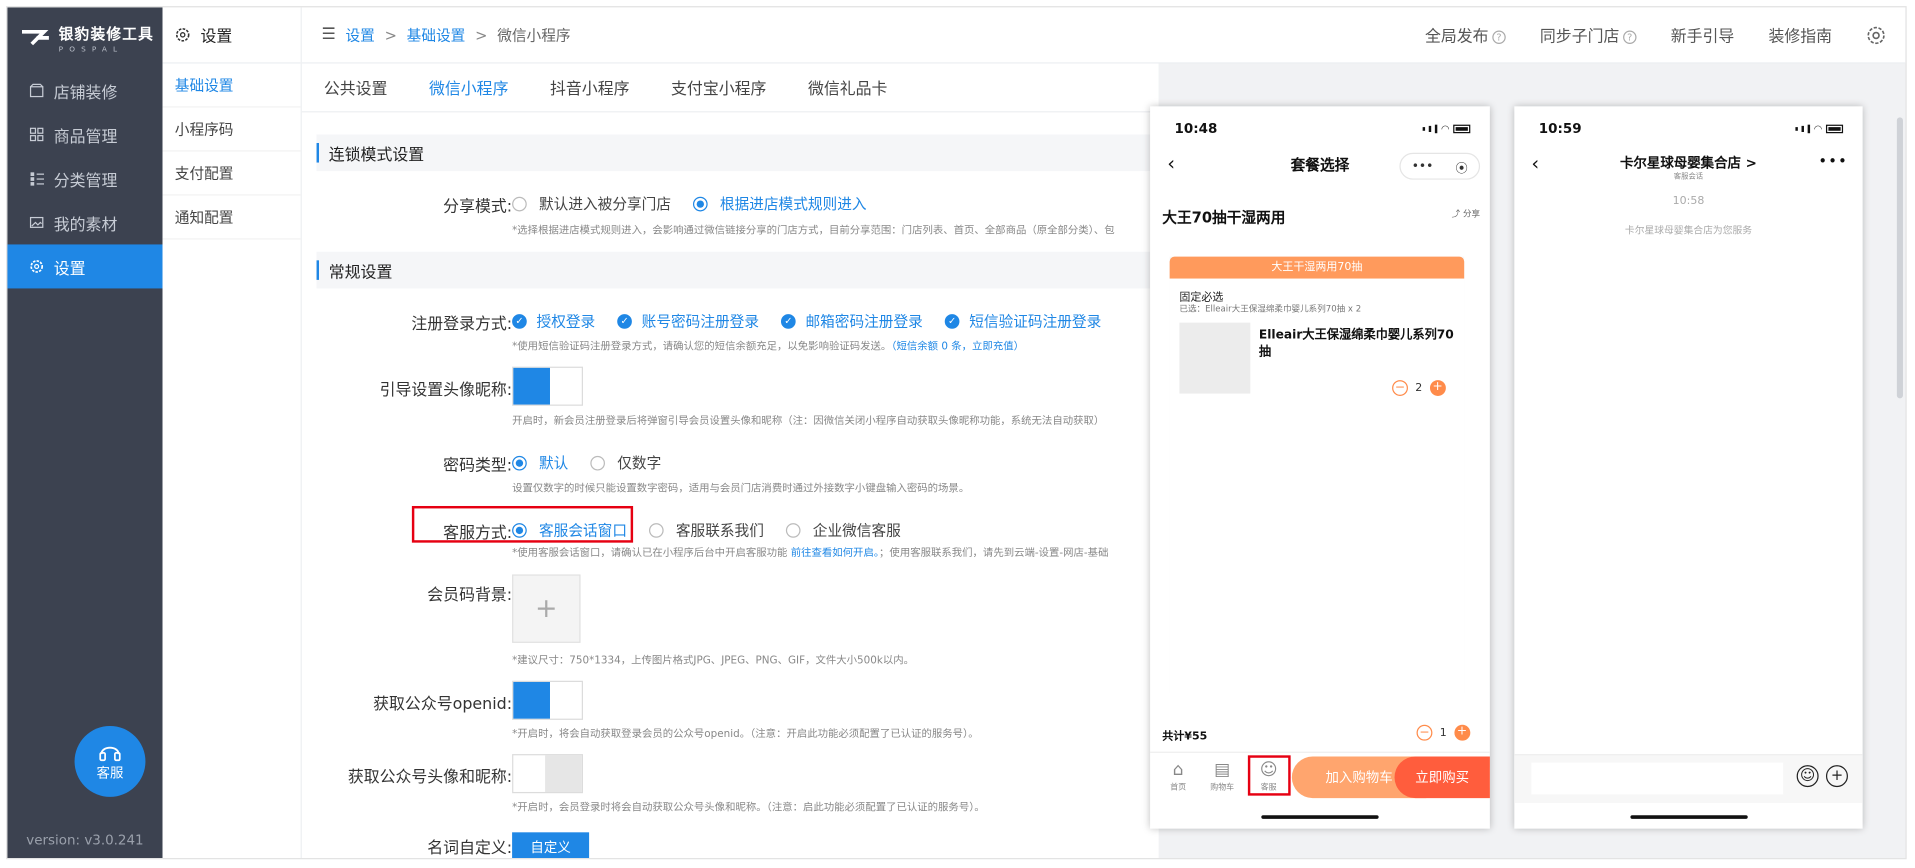 The image size is (1915, 868). Describe the element at coordinates (1462, 129) in the screenshot. I see `battery-icon` at that location.